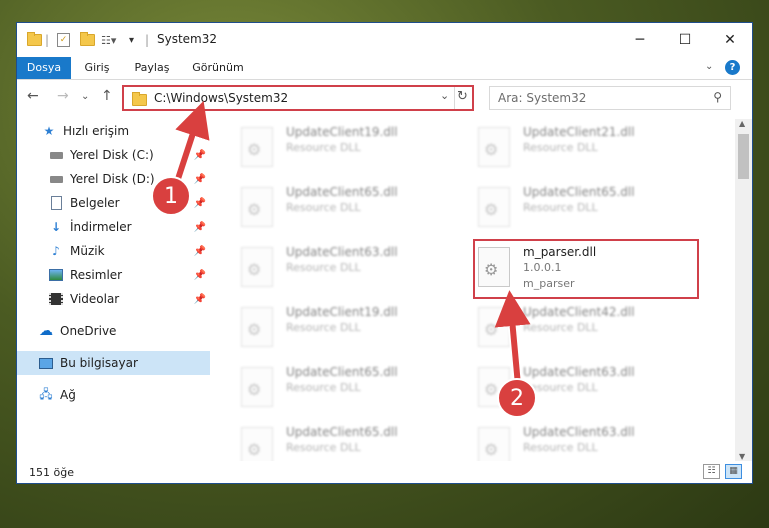 This screenshot has width=769, height=528. Describe the element at coordinates (191, 143) in the screenshot. I see `arrow-to-address-bar` at that location.